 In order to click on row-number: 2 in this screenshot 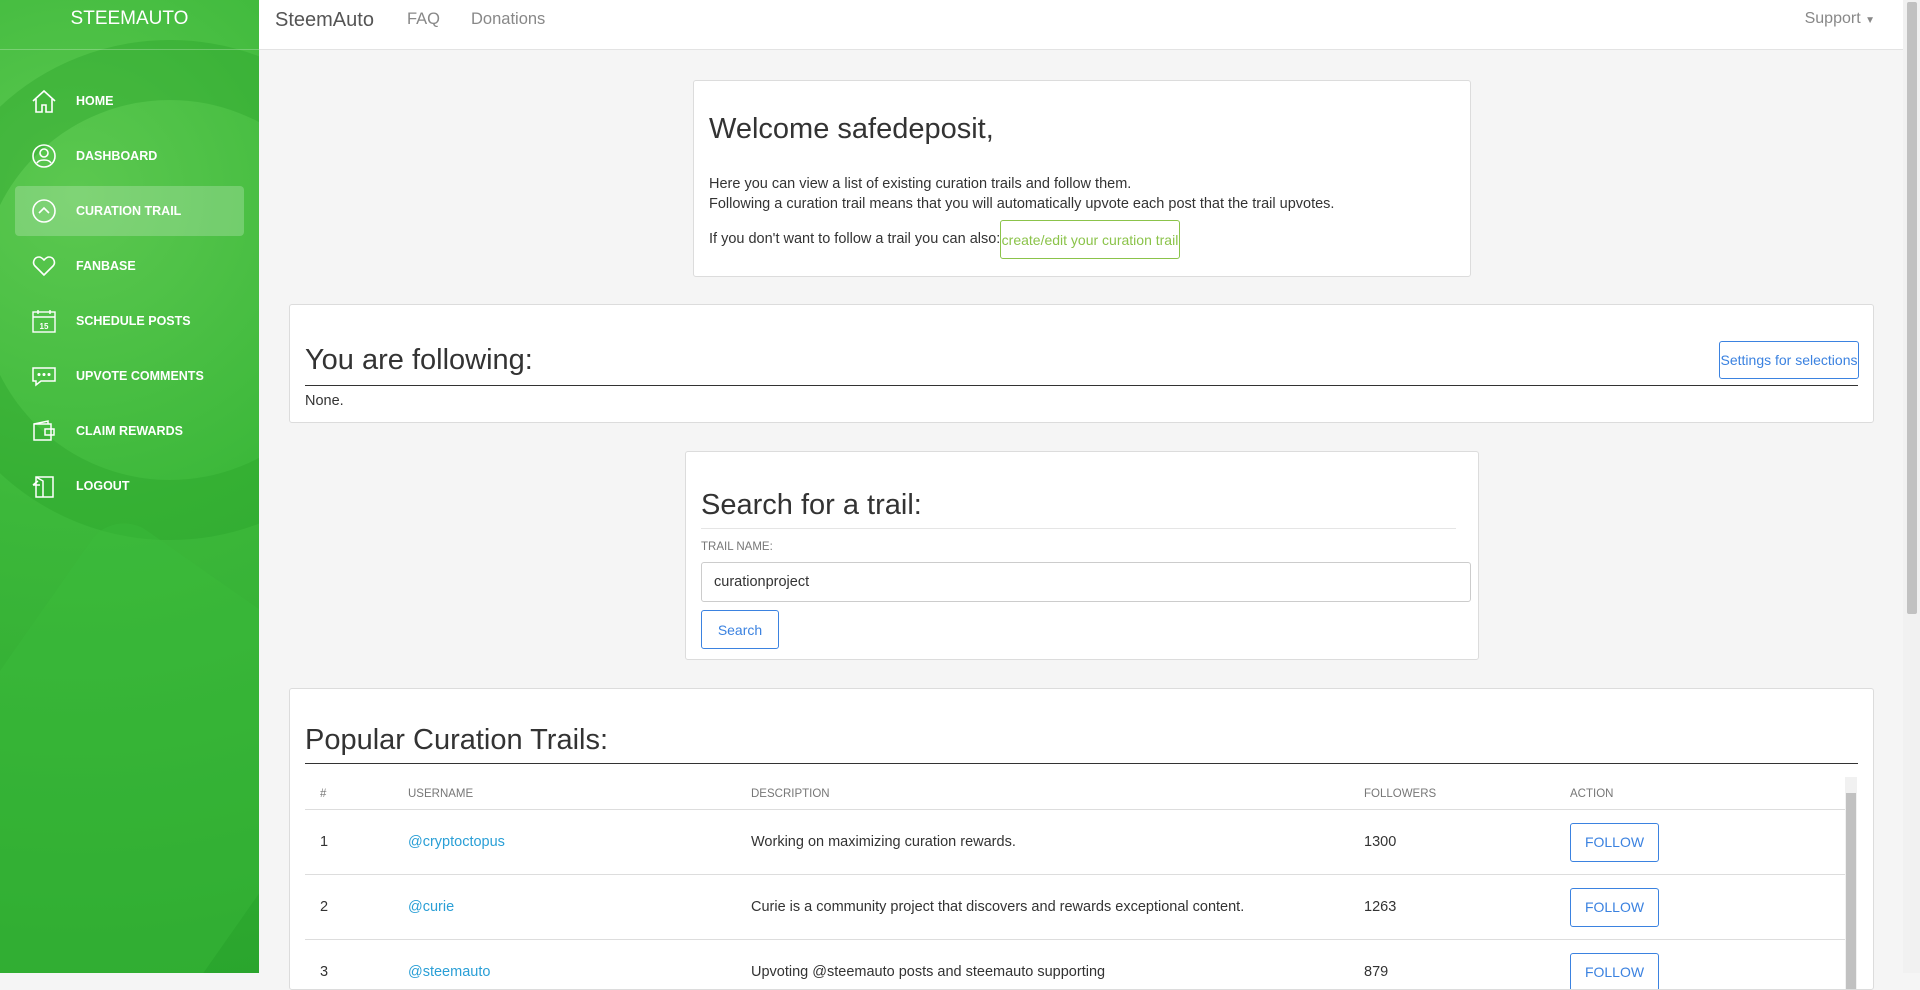, I will do `click(324, 907)`.